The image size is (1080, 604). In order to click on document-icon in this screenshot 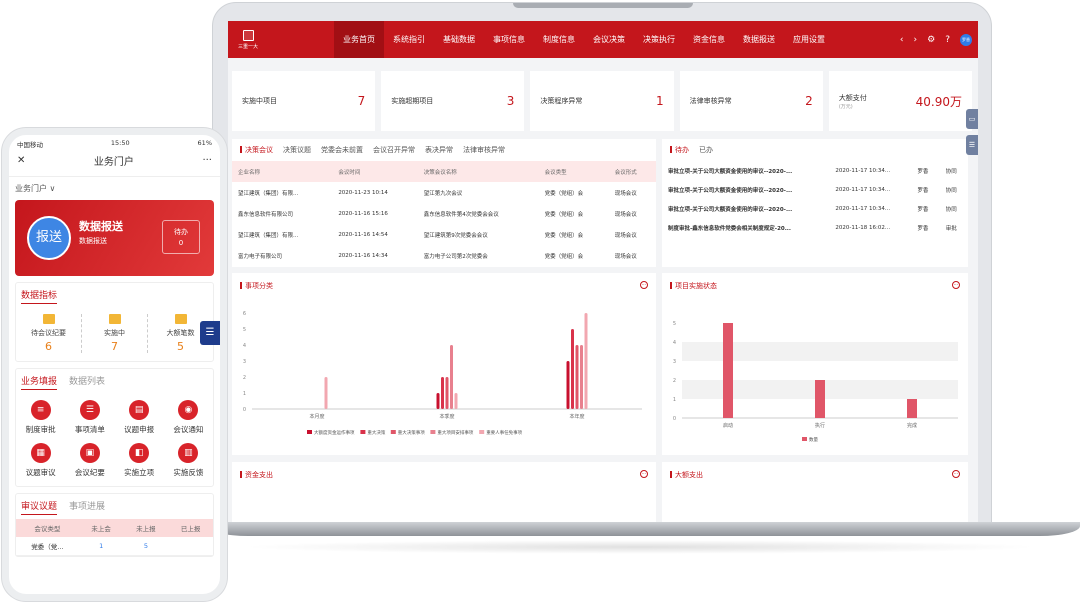, I will do `click(48, 319)`.